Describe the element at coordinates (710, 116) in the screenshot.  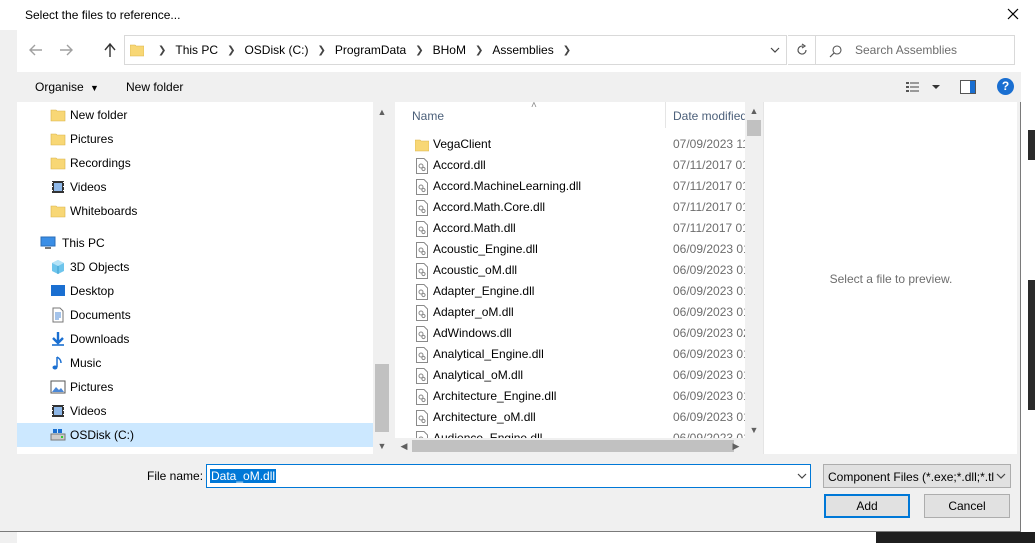
I see `column-header-date: Date modified` at that location.